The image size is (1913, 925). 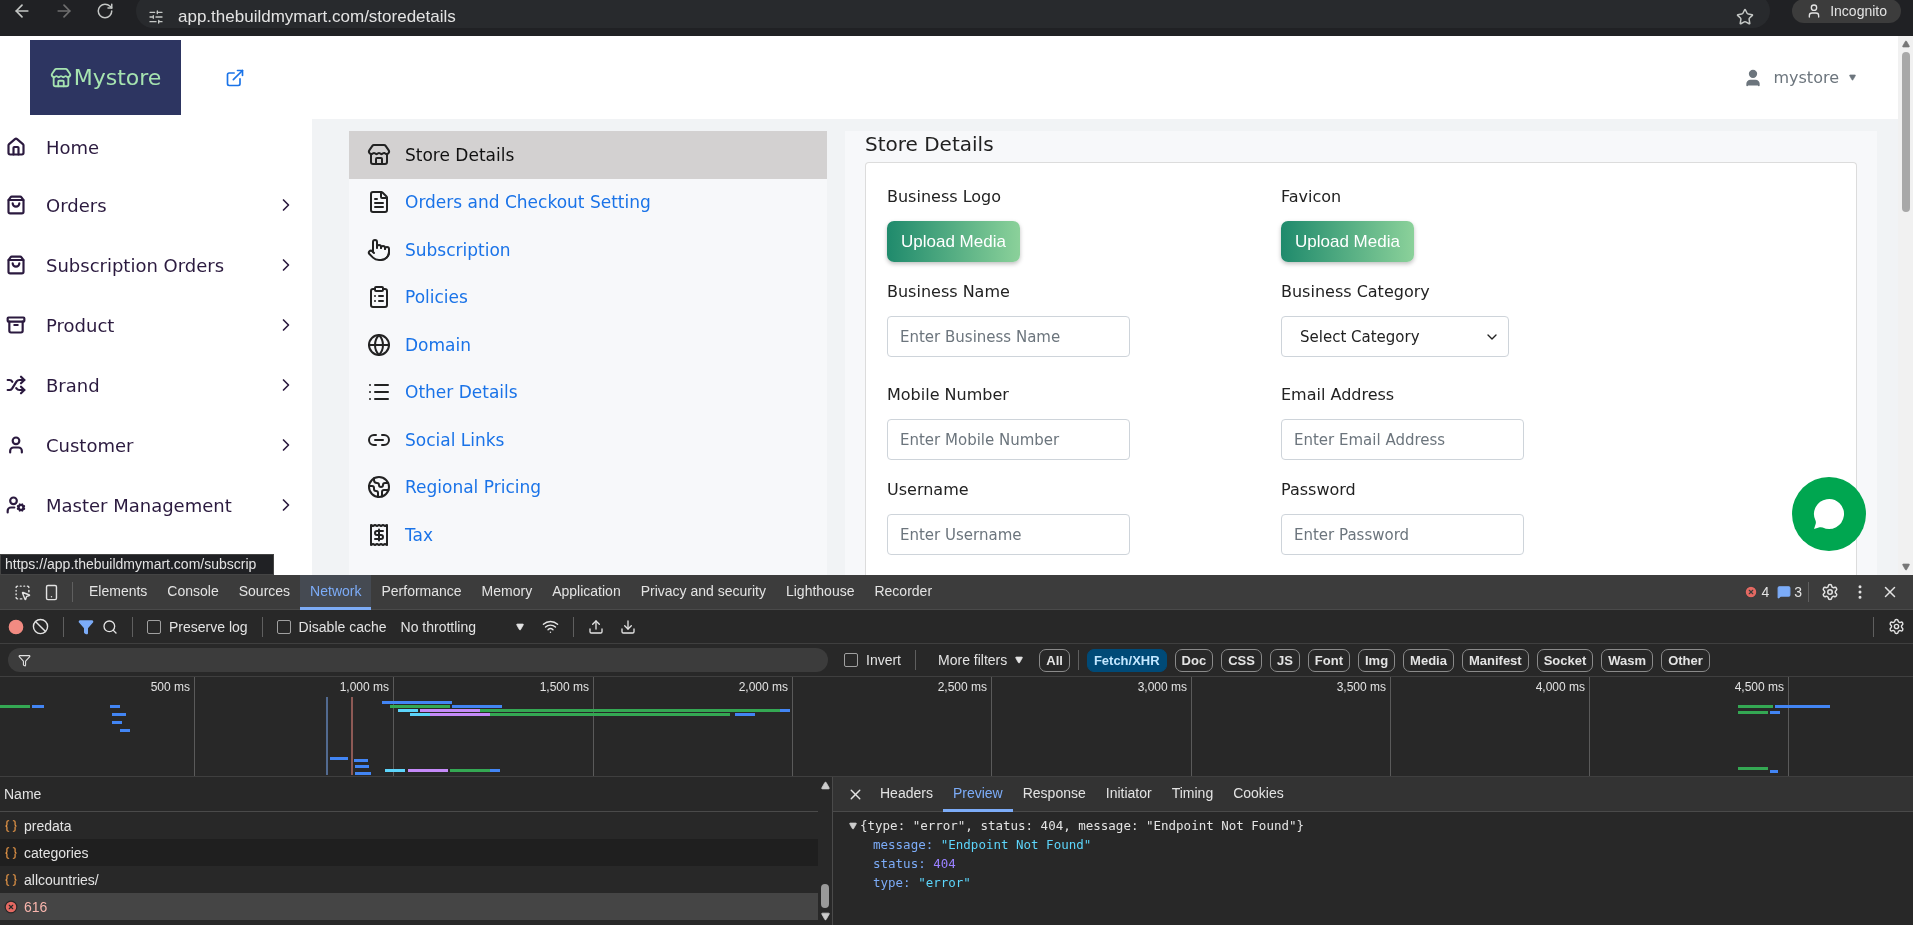 I want to click on request-type-filter: Other, so click(x=1685, y=660).